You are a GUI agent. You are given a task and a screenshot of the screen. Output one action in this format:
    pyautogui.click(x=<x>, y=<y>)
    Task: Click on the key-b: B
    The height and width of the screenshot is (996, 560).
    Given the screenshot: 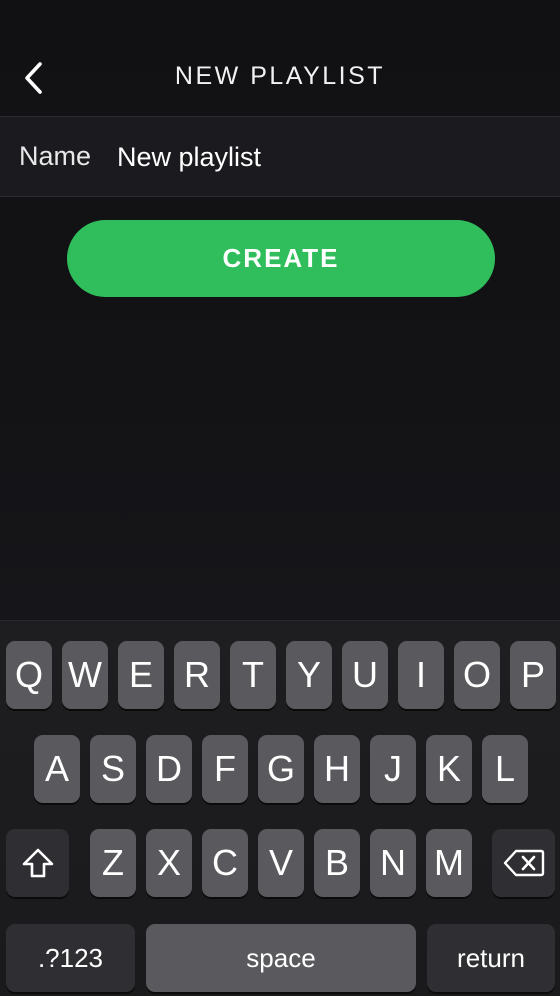 What is the action you would take?
    pyautogui.click(x=337, y=863)
    